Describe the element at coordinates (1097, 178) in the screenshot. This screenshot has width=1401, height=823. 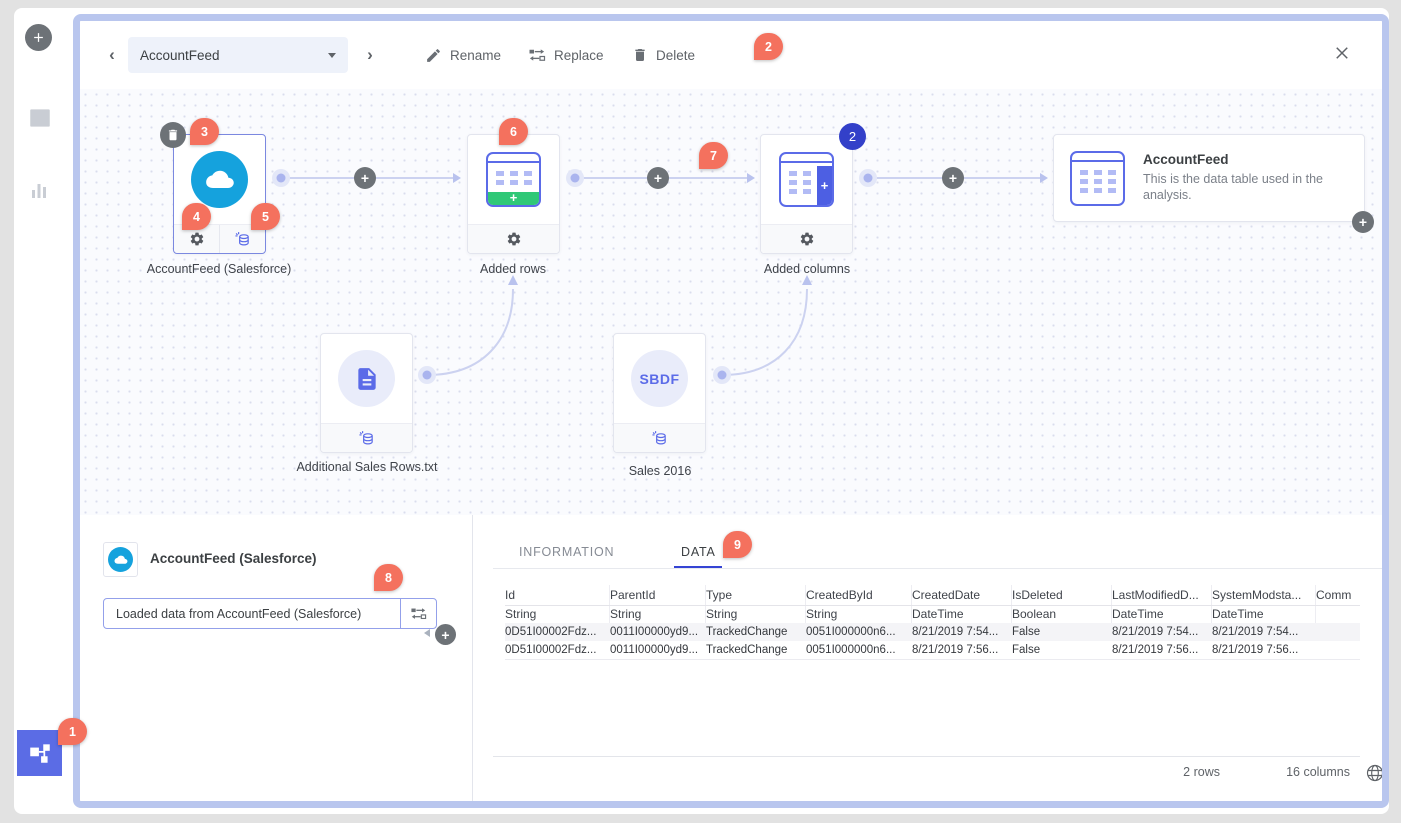
I see `data-table-icon` at that location.